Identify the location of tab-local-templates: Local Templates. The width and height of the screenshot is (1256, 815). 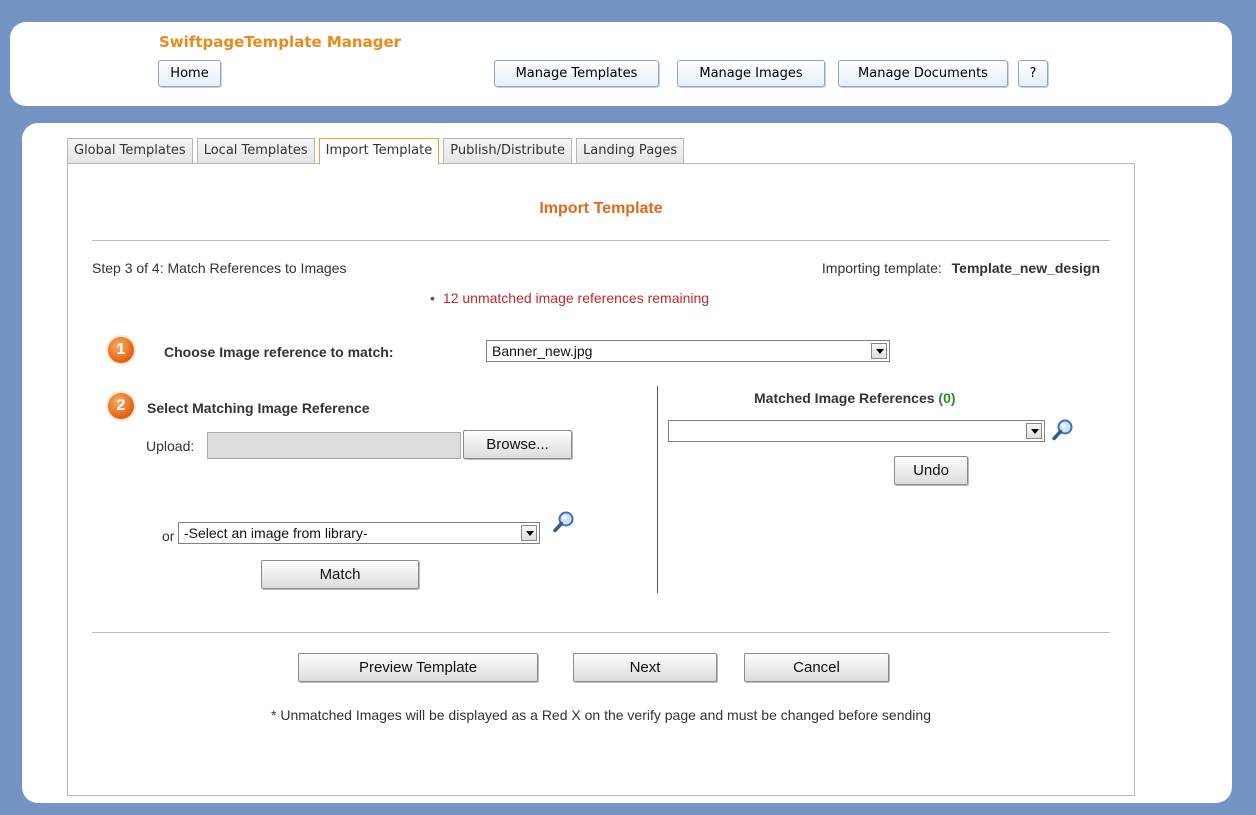
(255, 151).